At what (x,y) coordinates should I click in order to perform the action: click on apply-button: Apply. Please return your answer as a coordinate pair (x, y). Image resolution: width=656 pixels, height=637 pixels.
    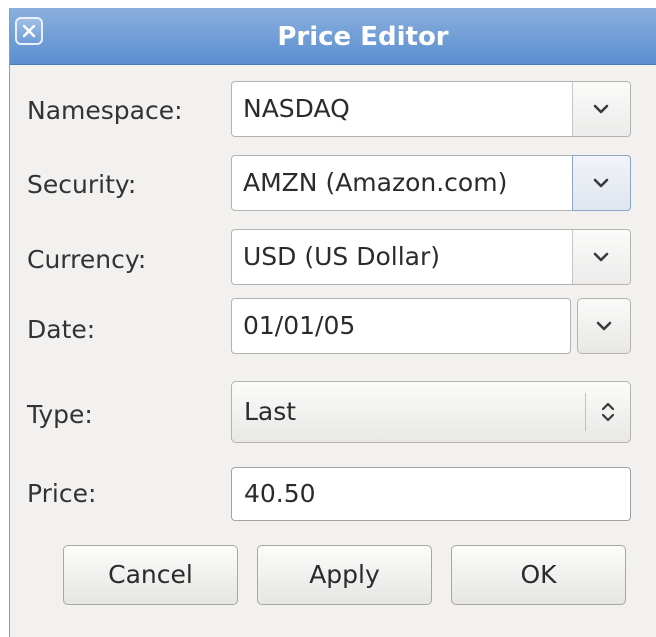
    Looking at the image, I should click on (344, 575).